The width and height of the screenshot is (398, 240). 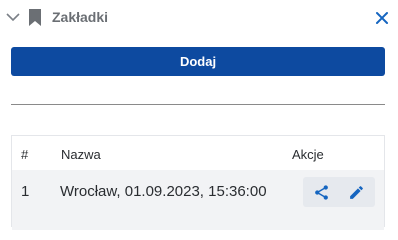 I want to click on header-name: Nazwa, so click(x=81, y=154).